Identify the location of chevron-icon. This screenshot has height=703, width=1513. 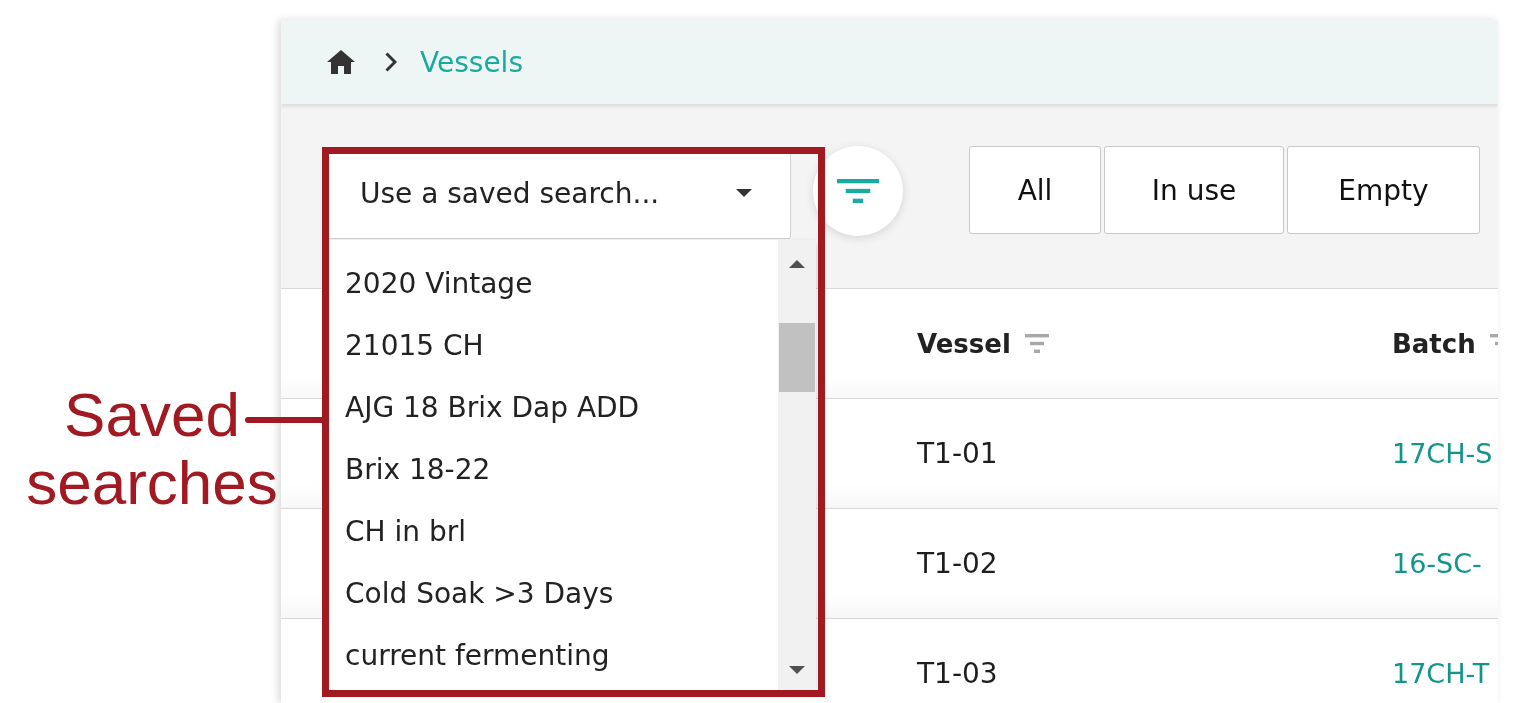
(391, 62).